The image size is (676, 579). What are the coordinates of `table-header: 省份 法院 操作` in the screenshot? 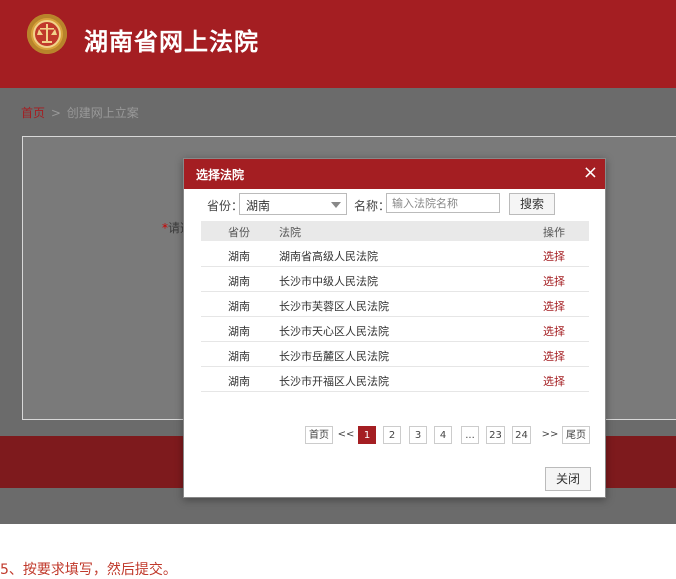 It's located at (395, 231).